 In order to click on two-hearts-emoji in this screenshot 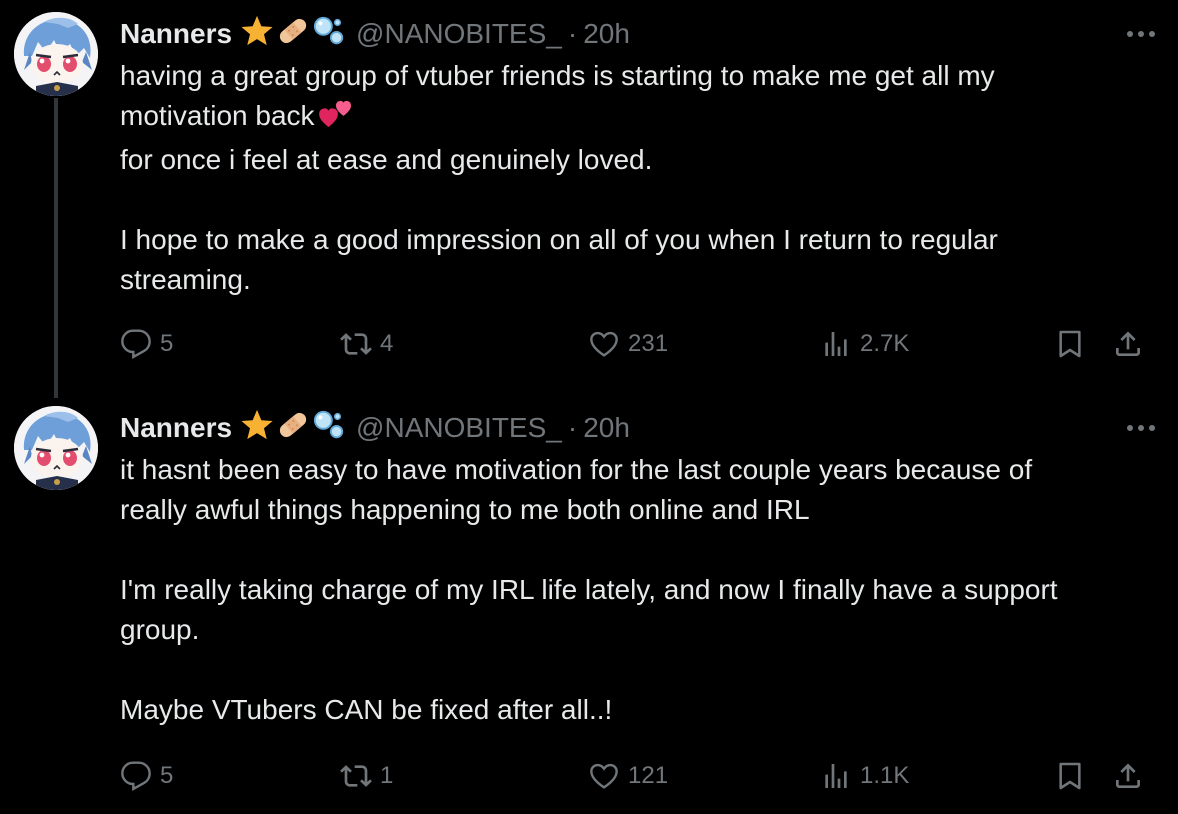, I will do `click(335, 119)`.